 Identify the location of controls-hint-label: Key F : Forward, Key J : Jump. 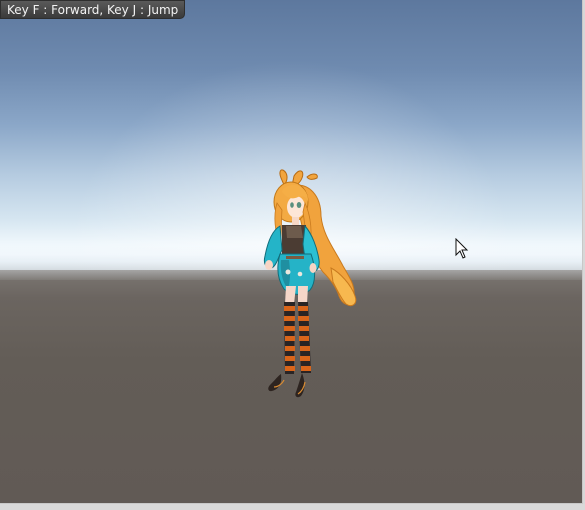
(93, 9).